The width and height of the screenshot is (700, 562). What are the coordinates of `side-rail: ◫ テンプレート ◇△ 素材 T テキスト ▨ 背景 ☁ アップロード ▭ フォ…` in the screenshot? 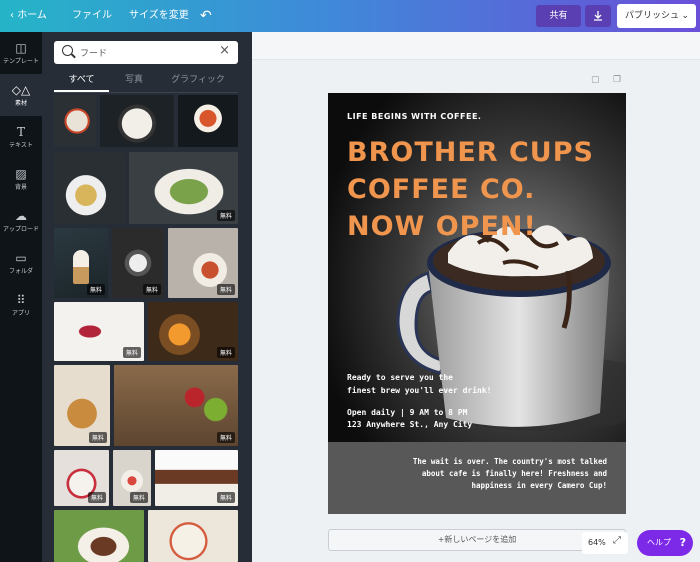 It's located at (21, 297).